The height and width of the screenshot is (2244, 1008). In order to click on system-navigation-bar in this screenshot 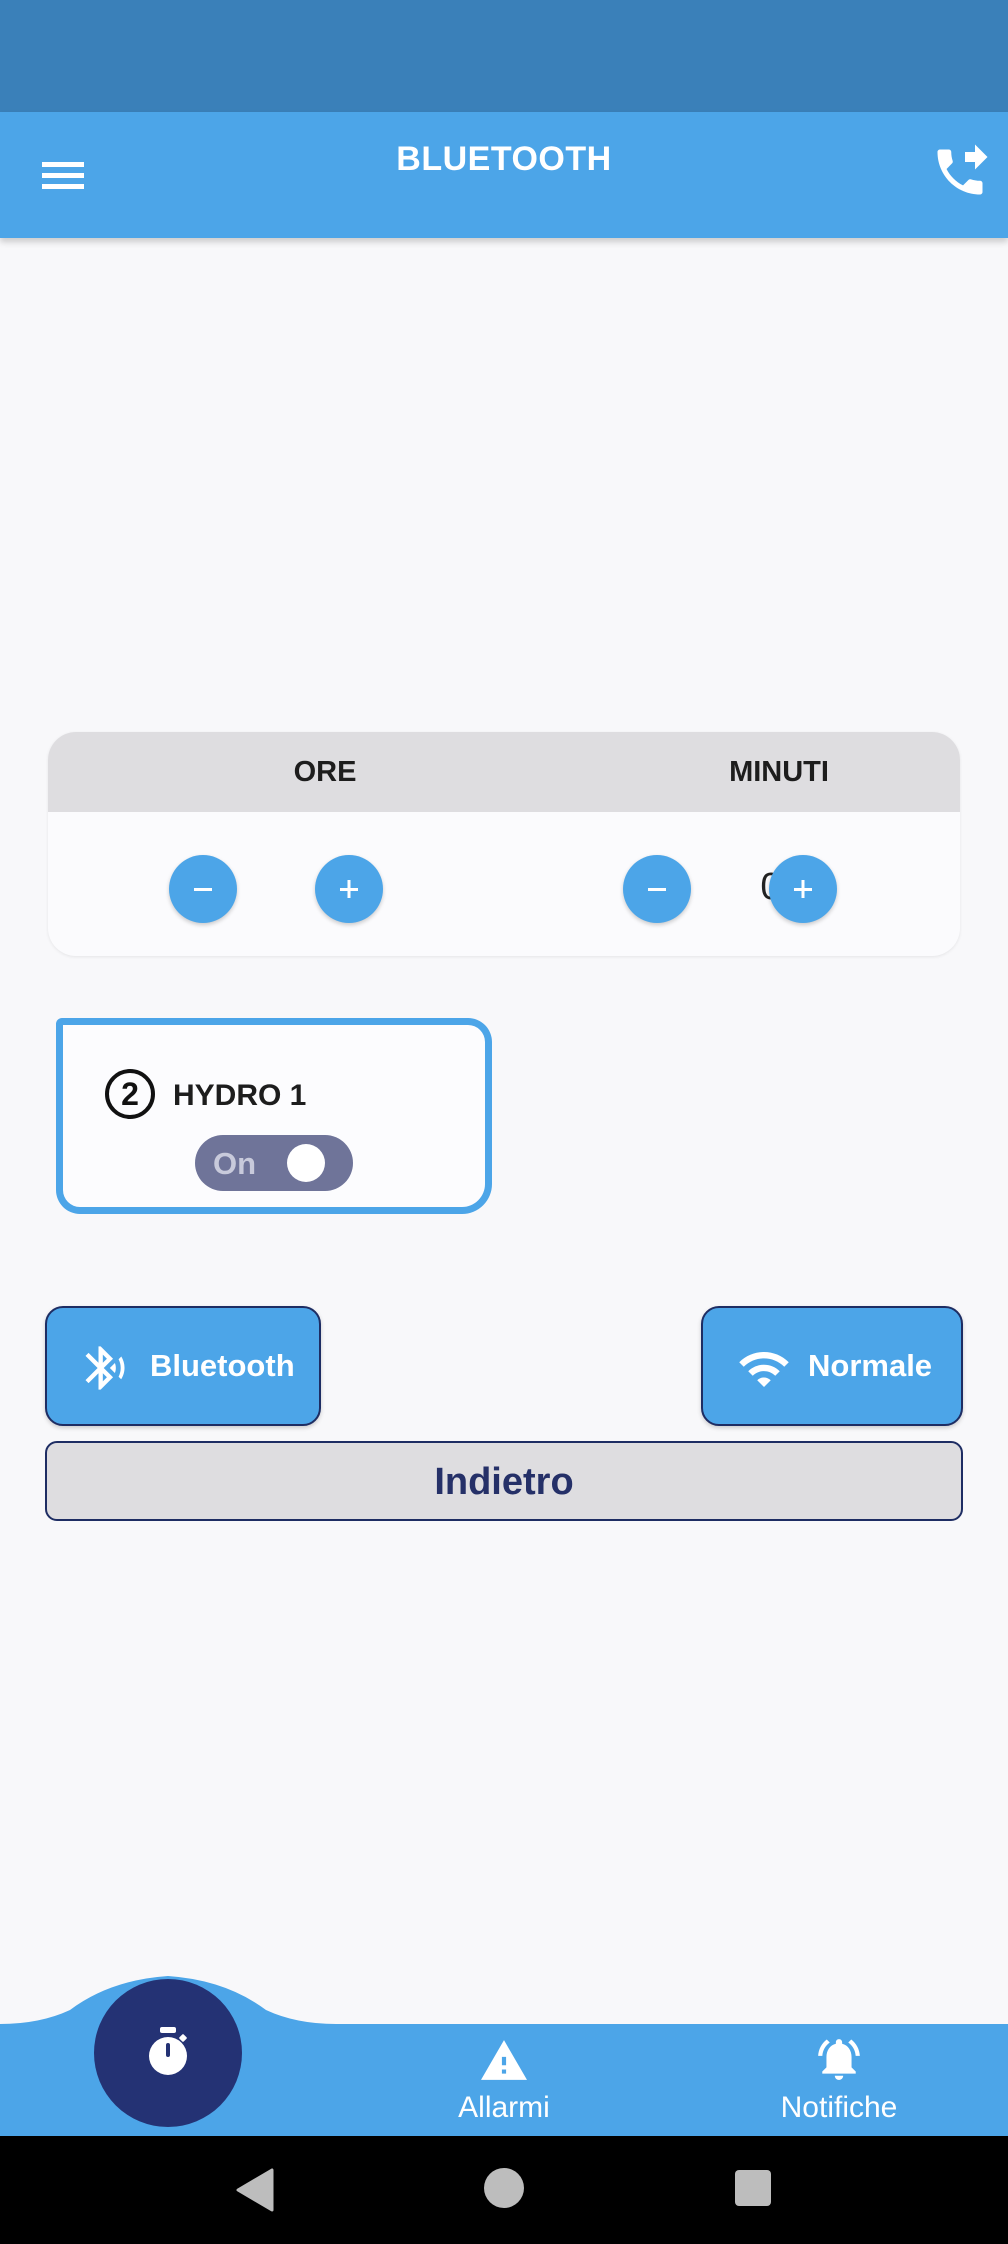, I will do `click(504, 2190)`.